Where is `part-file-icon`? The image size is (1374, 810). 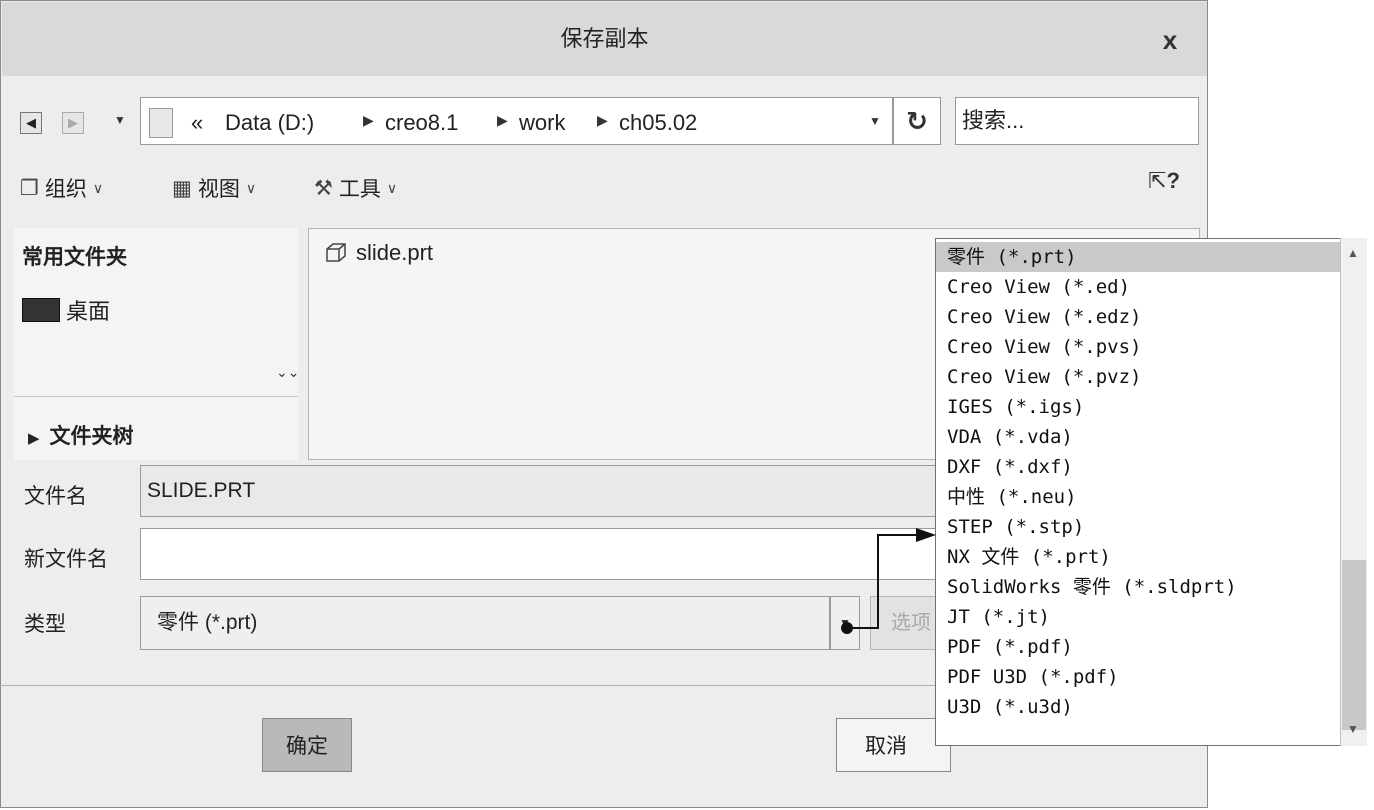
part-file-icon is located at coordinates (336, 252).